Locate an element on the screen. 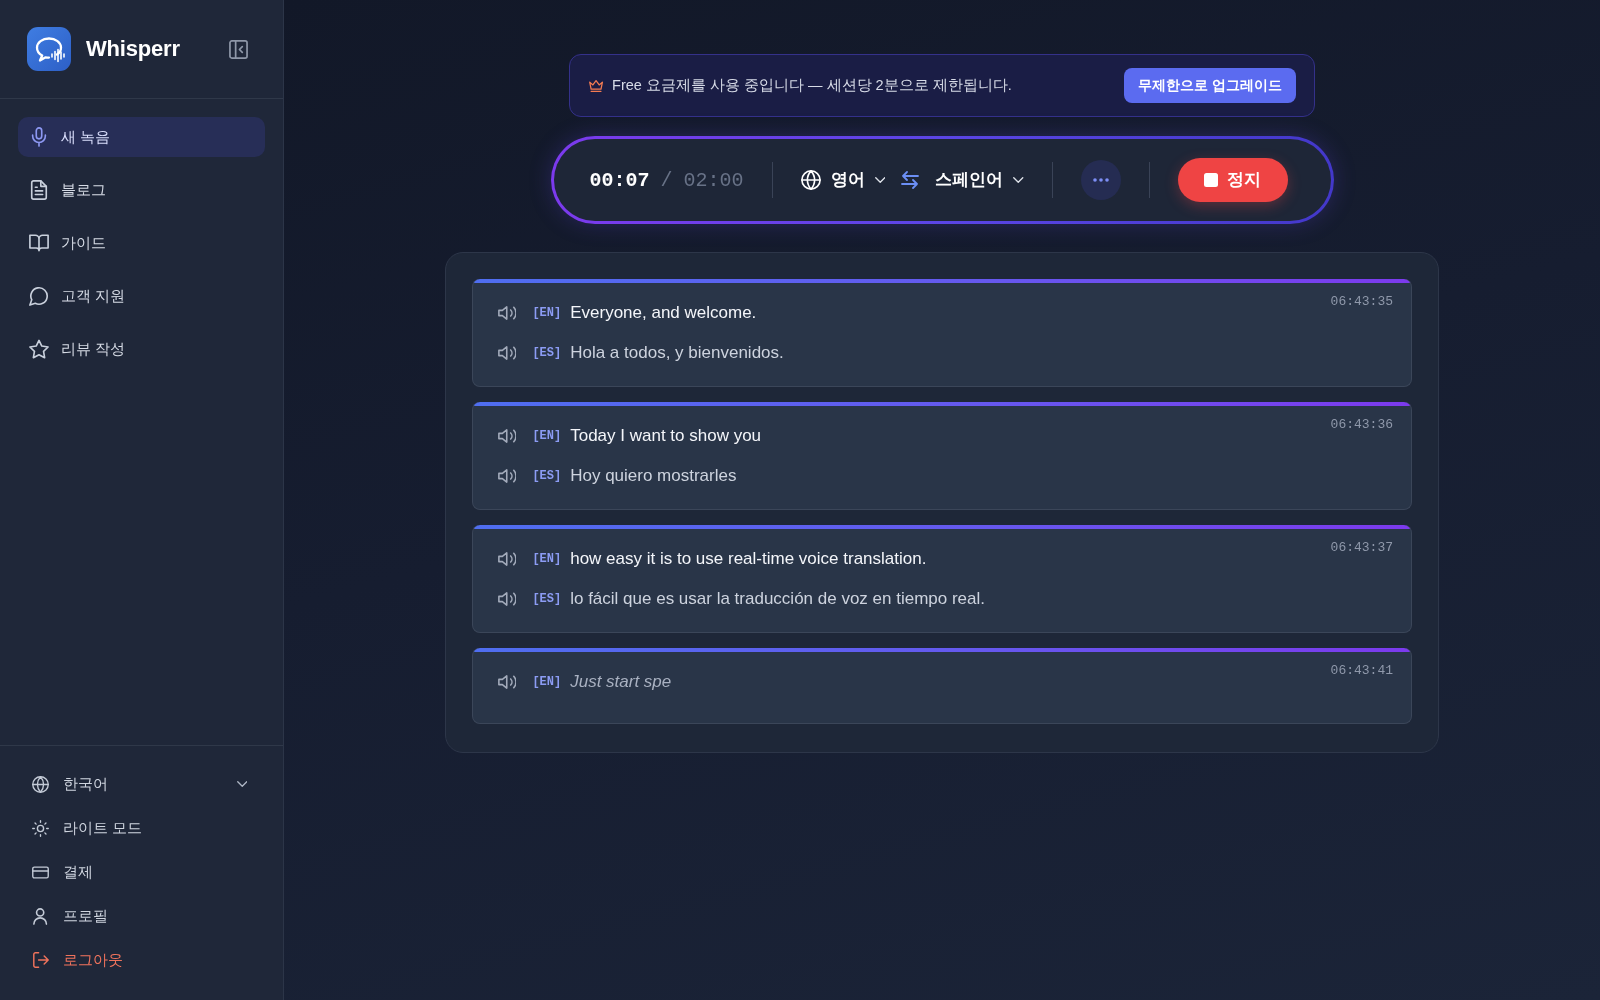 The height and width of the screenshot is (1000, 1600). nav-item: 블로그 is located at coordinates (141, 190).